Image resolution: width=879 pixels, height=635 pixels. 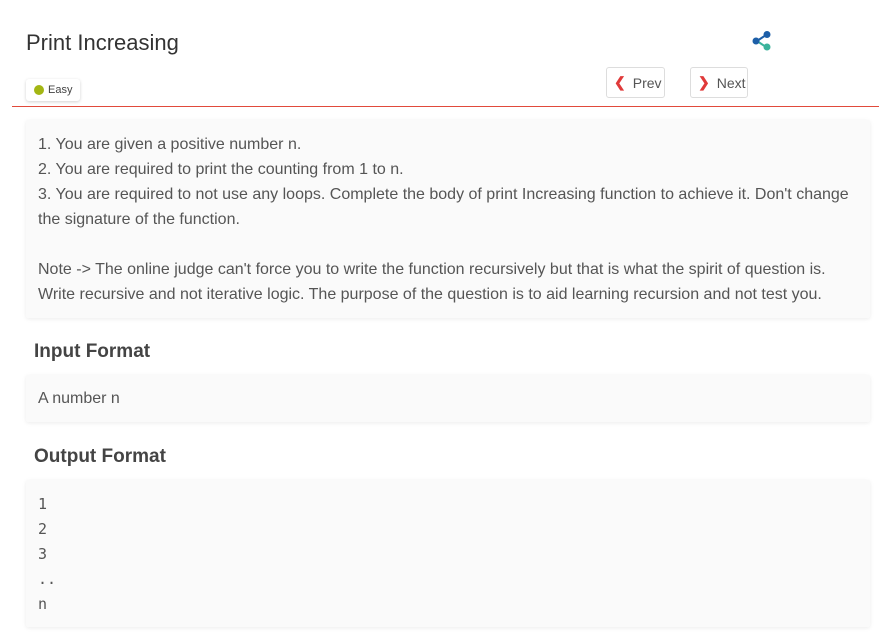 I want to click on chevron-right-icon: ❯, so click(x=704, y=82).